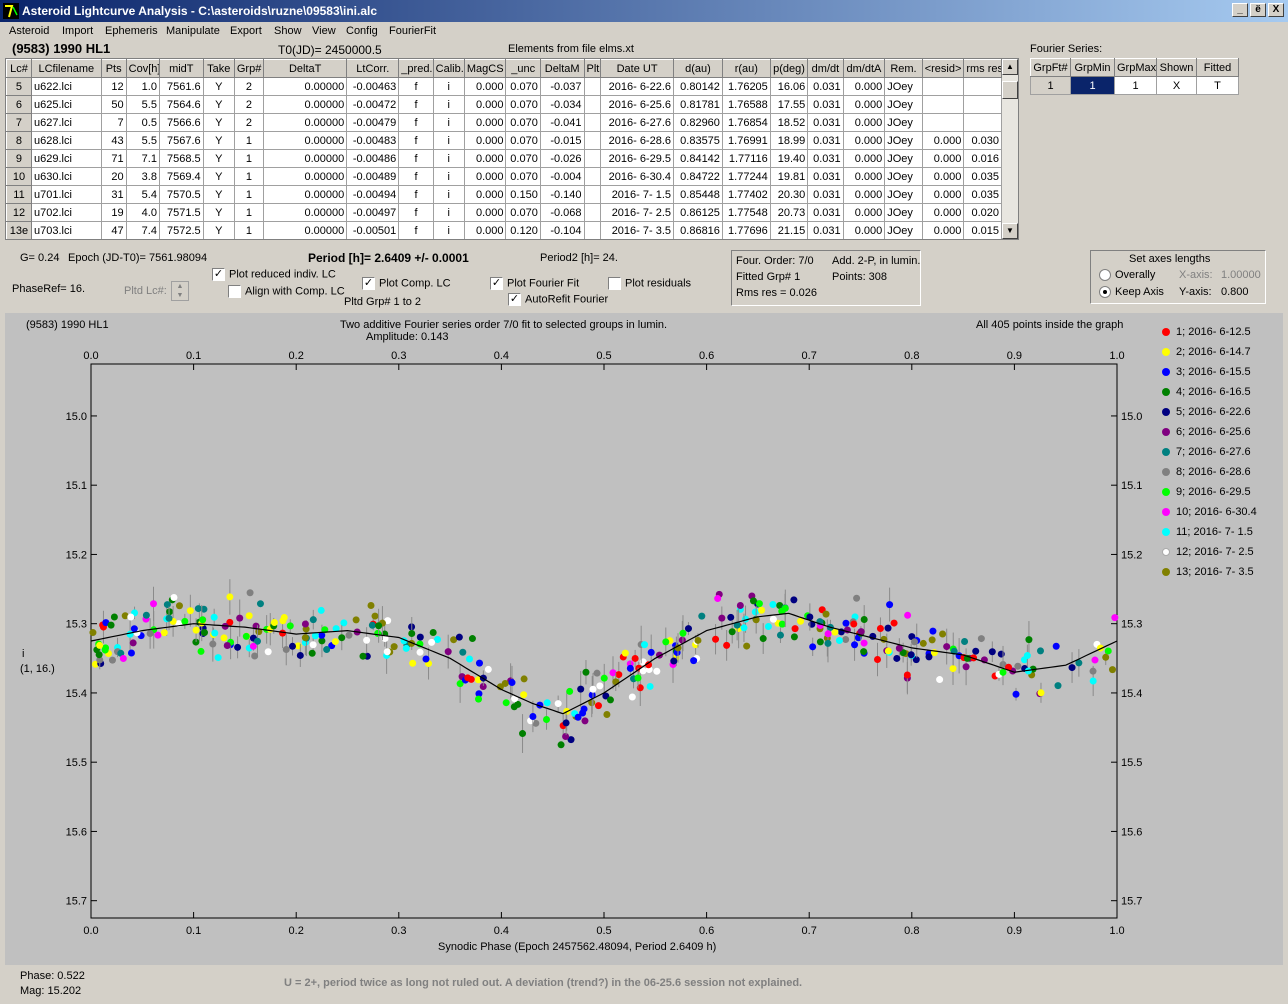 Image resolution: width=1288 pixels, height=1004 pixels. Describe the element at coordinates (51, 991) in the screenshot. I see `cursor-mag: Mag: 15.202` at that location.